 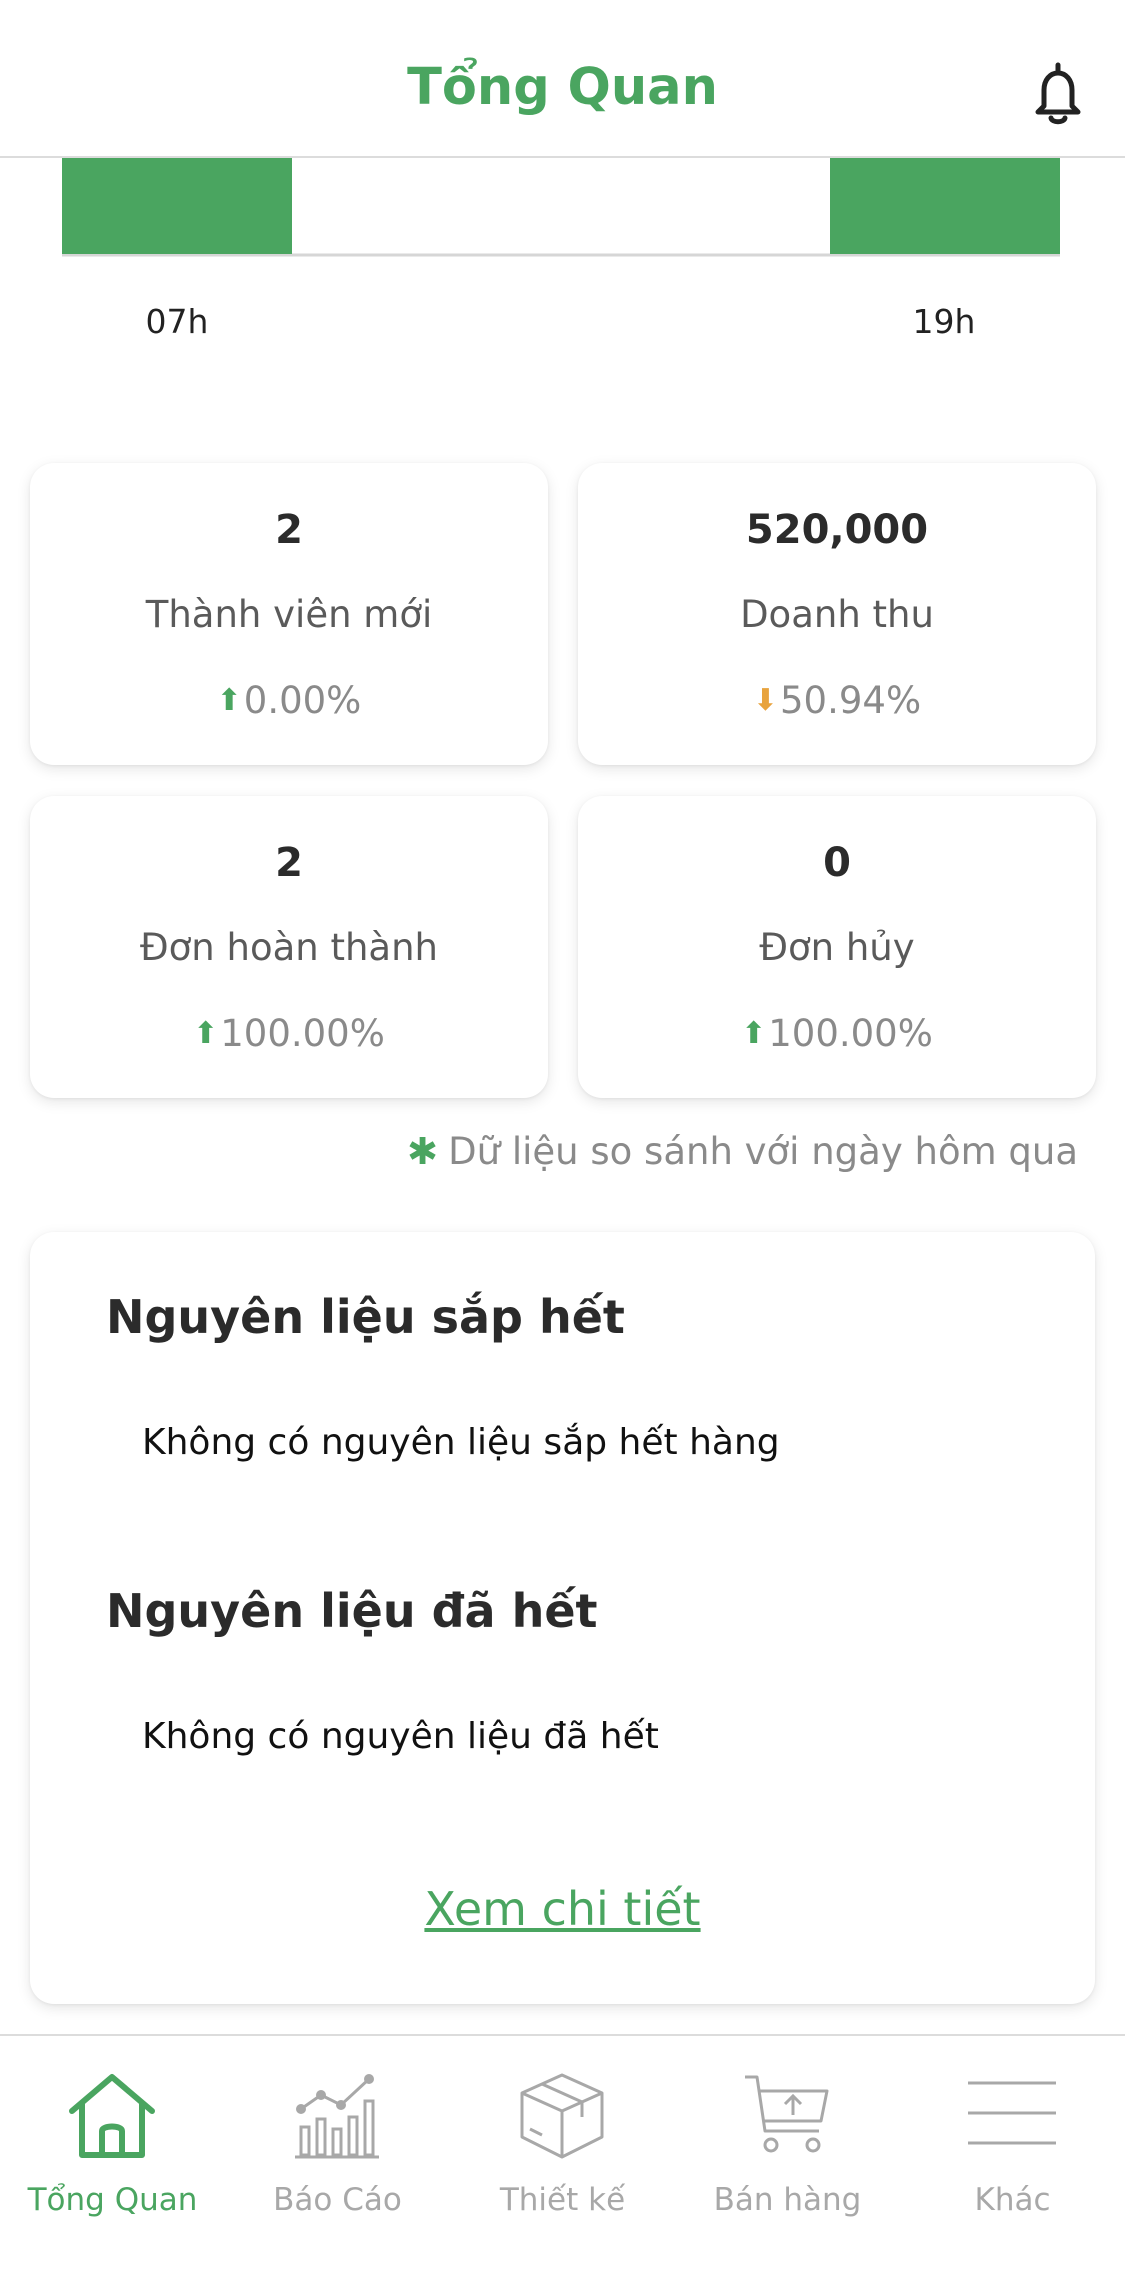 I want to click on out-of-stock-text: Không có nguyên liệu đã hết, so click(x=400, y=1736).